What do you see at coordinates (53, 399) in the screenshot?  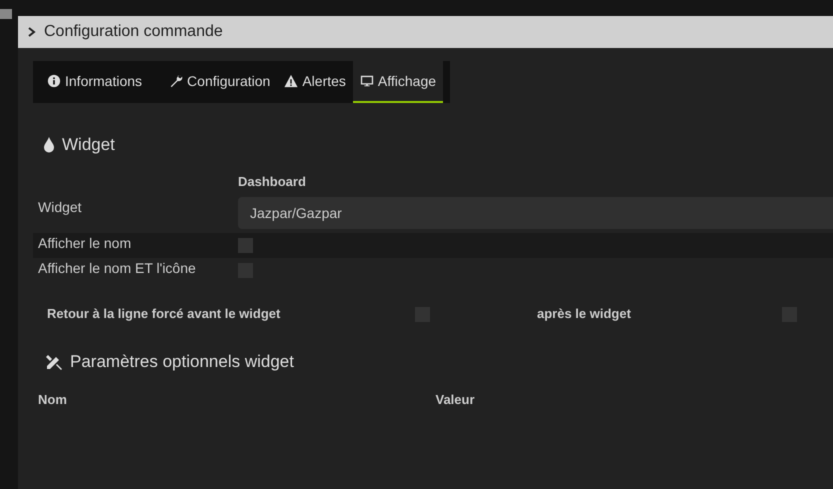 I see `column-header: Nom` at bounding box center [53, 399].